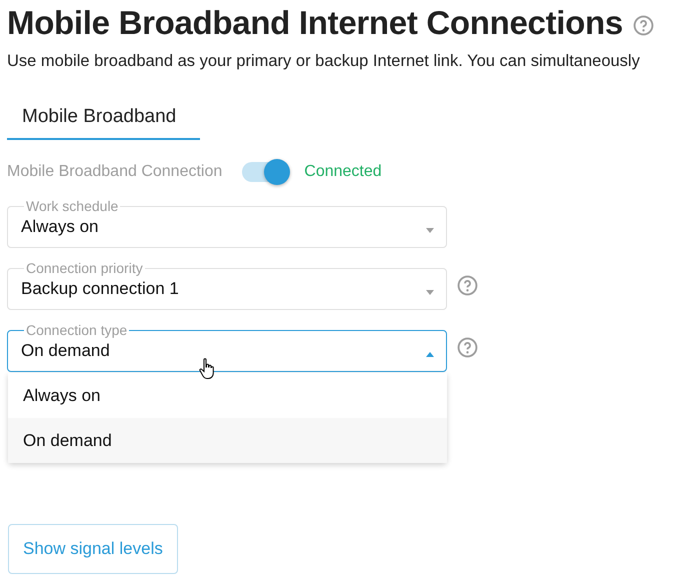 The image size is (684, 582). Describe the element at coordinates (343, 172) in the screenshot. I see `status-text: Connected` at that location.